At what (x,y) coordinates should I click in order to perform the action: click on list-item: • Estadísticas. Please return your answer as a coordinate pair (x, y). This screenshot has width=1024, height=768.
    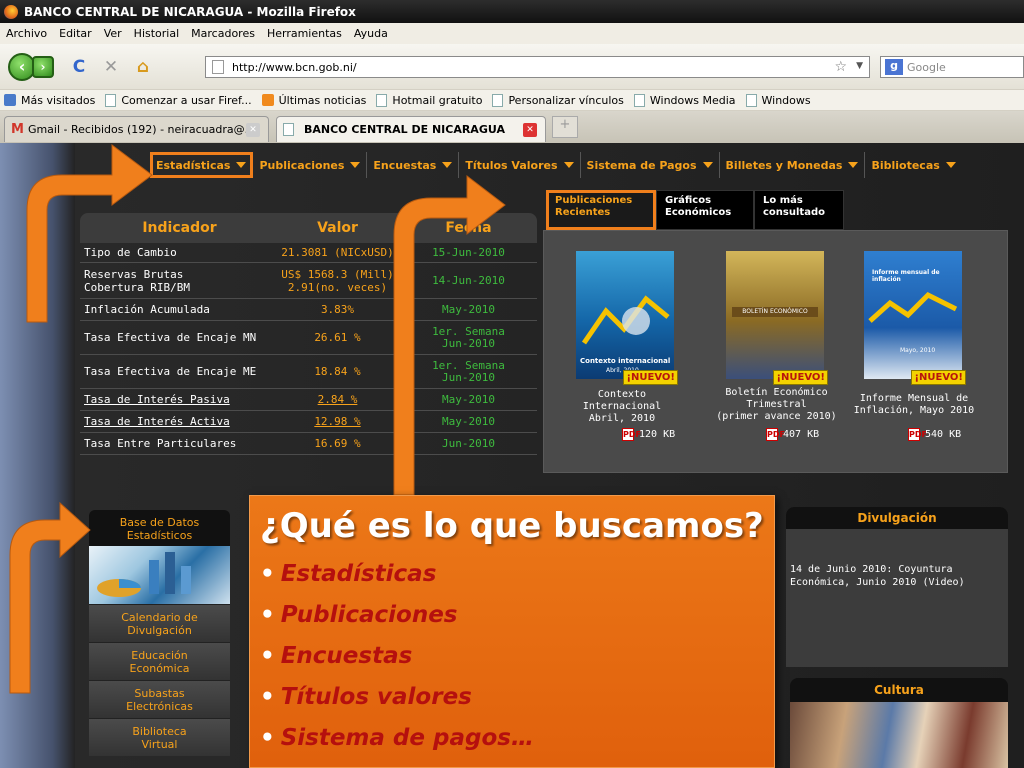
    Looking at the image, I should click on (517, 574).